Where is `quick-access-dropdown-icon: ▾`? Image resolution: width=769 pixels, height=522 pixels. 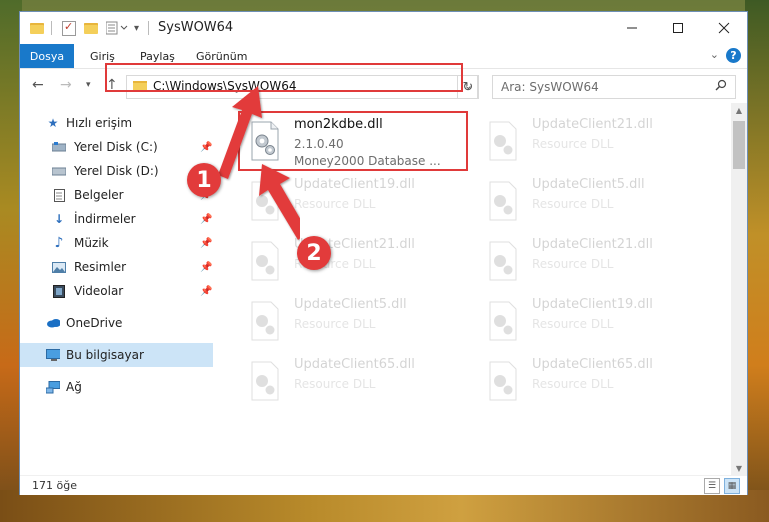 quick-access-dropdown-icon: ▾ is located at coordinates (136, 28).